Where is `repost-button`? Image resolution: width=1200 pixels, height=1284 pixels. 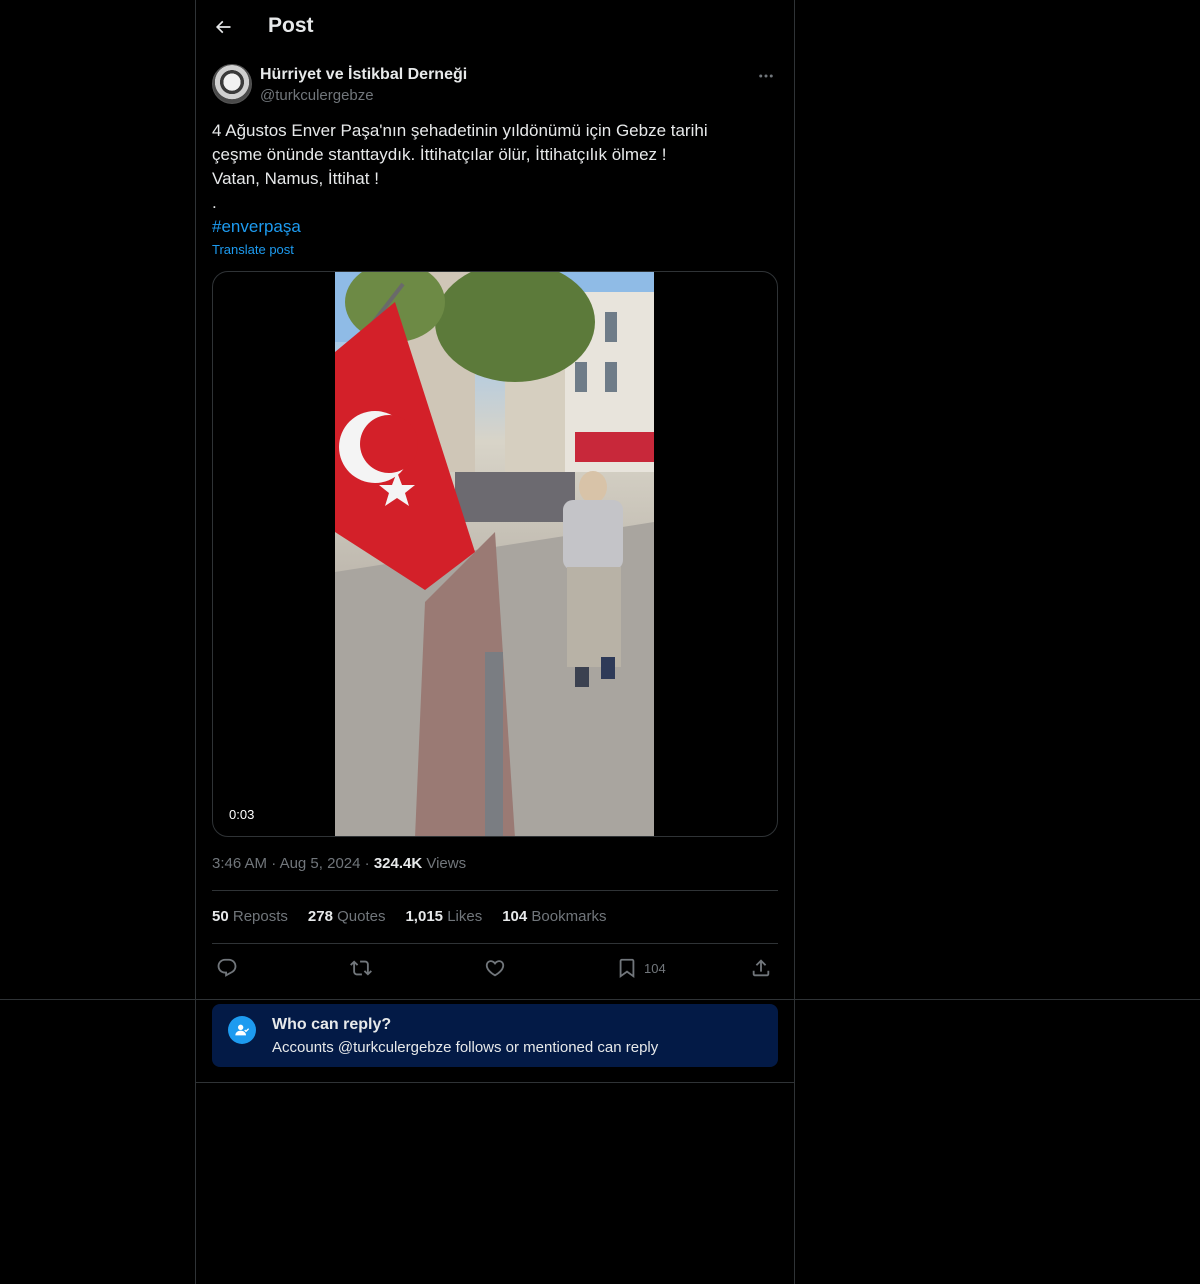 repost-button is located at coordinates (361, 968).